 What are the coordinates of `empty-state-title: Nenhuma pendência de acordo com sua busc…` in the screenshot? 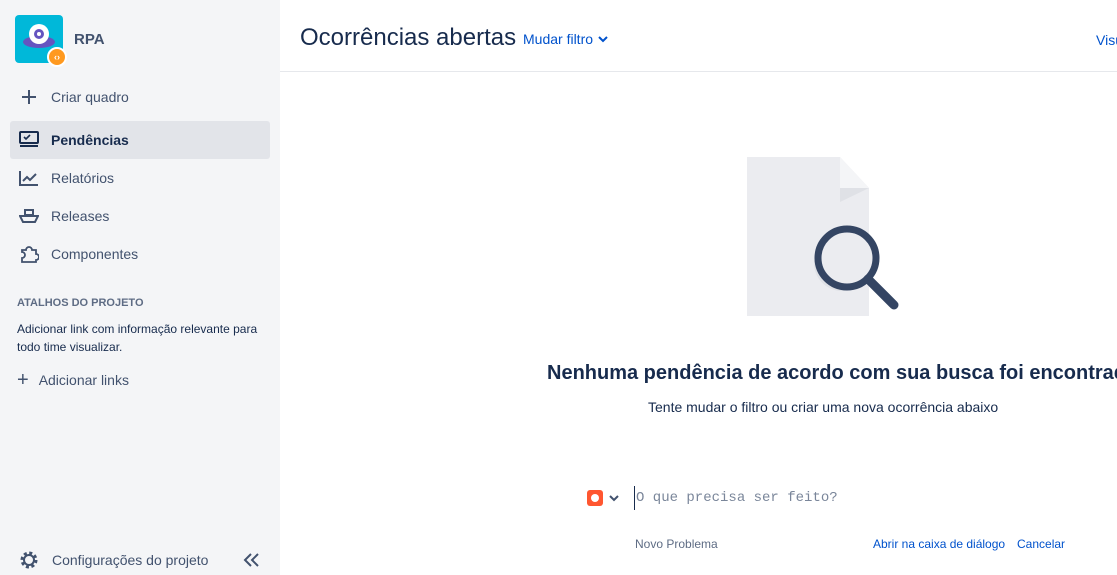 It's located at (832, 373).